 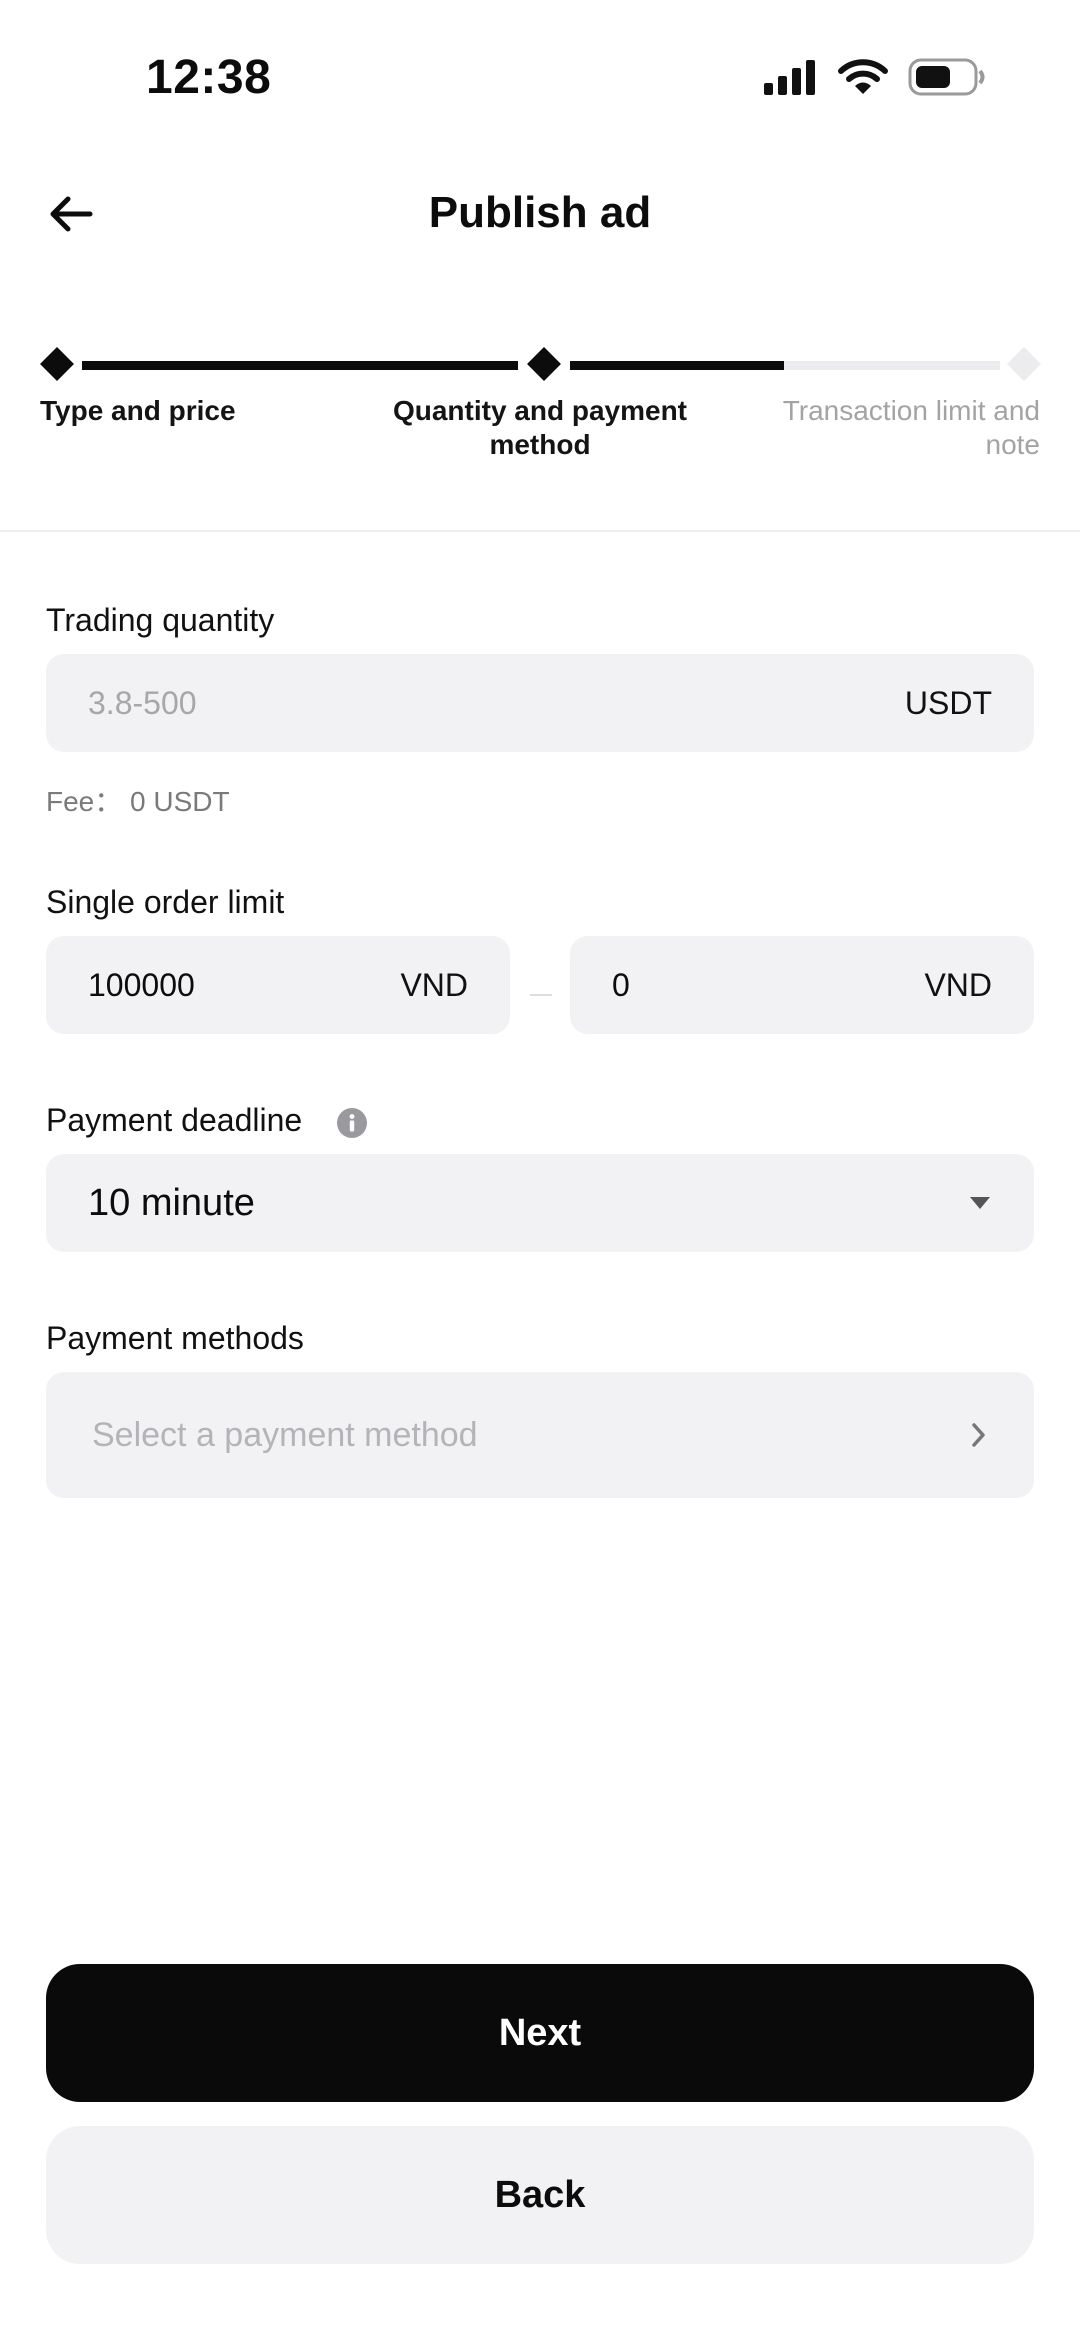 I want to click on payment-deadline-label: Payment deadline, so click(x=174, y=1120).